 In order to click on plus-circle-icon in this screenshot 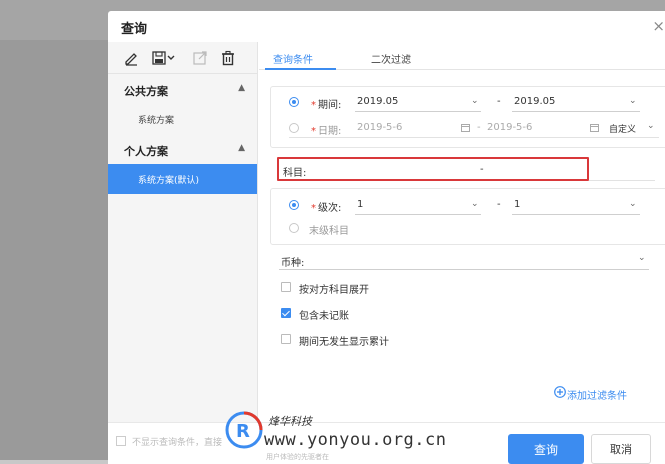, I will do `click(560, 392)`.